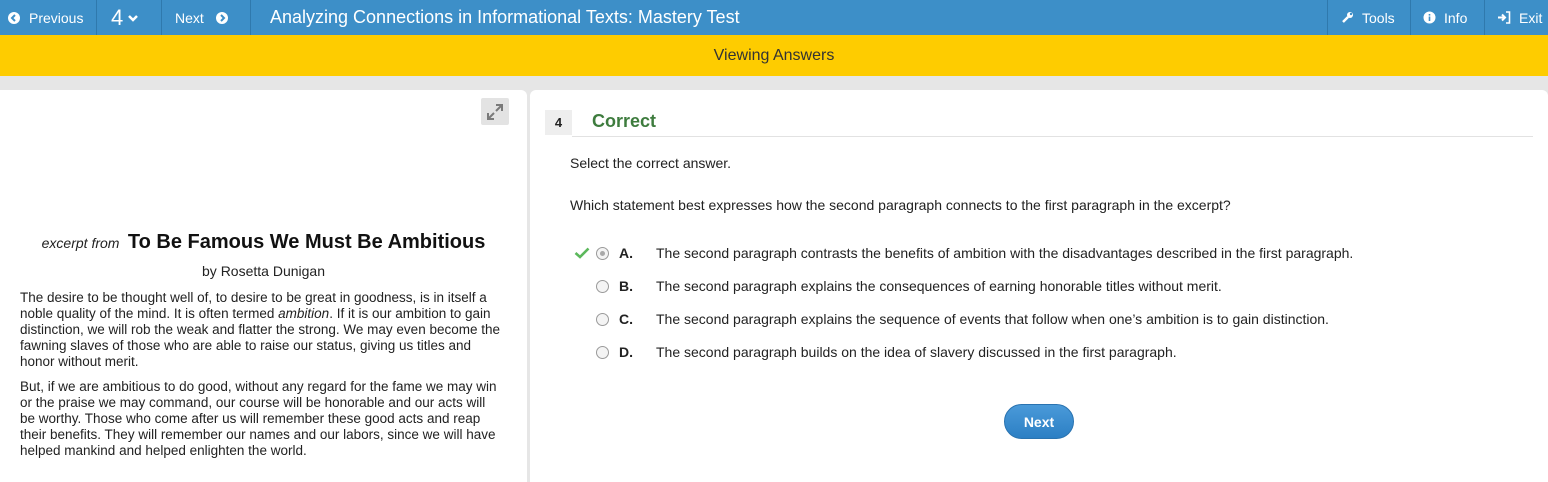 This screenshot has height=482, width=1548. I want to click on previous-label: Previous, so click(56, 17).